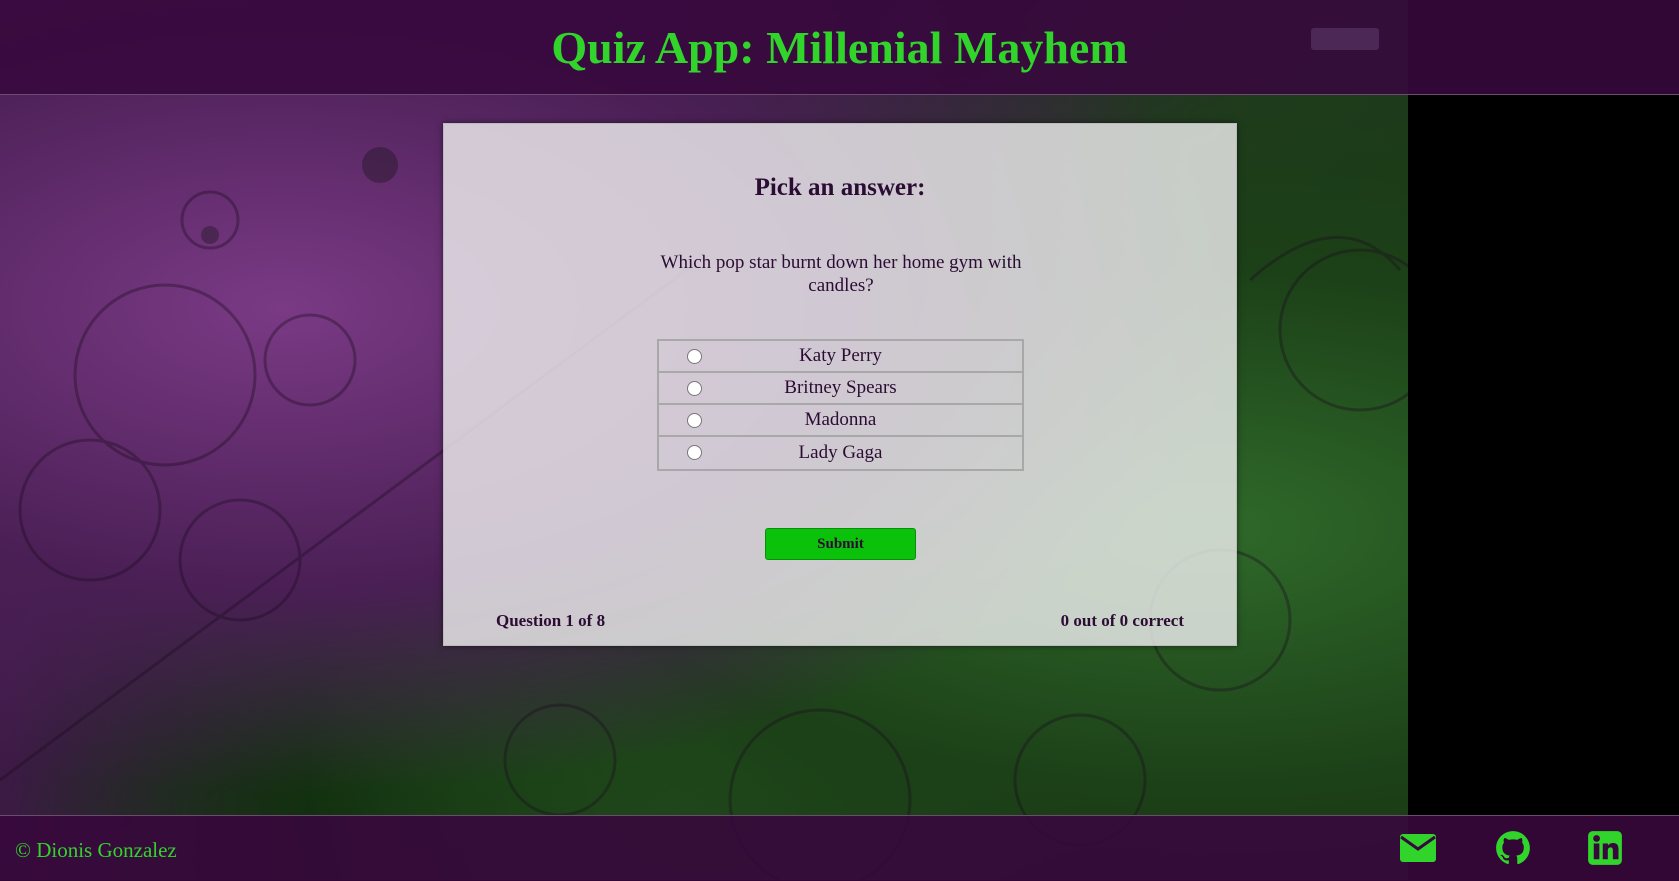 Image resolution: width=1679 pixels, height=881 pixels. Describe the element at coordinates (840, 187) in the screenshot. I see `quiz-heading: Pick an answer:` at that location.